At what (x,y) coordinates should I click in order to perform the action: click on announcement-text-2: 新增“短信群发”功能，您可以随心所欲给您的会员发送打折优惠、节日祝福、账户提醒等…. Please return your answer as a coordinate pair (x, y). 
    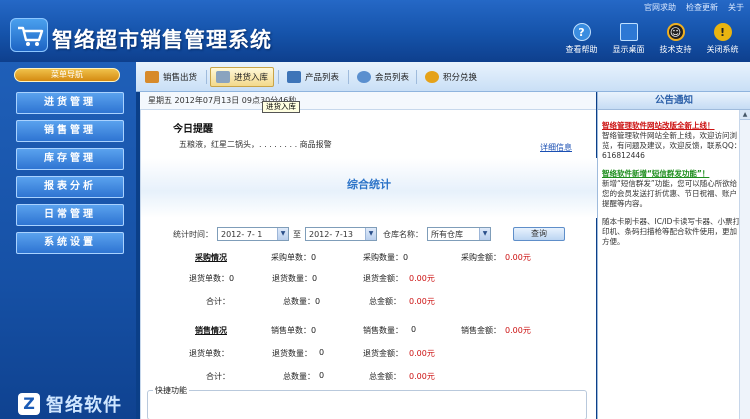
    Looking at the image, I should click on (670, 193).